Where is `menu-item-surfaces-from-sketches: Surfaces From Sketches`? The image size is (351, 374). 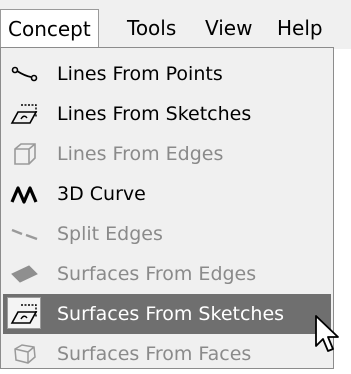 menu-item-surfaces-from-sketches: Surfaces From Sketches is located at coordinates (167, 314).